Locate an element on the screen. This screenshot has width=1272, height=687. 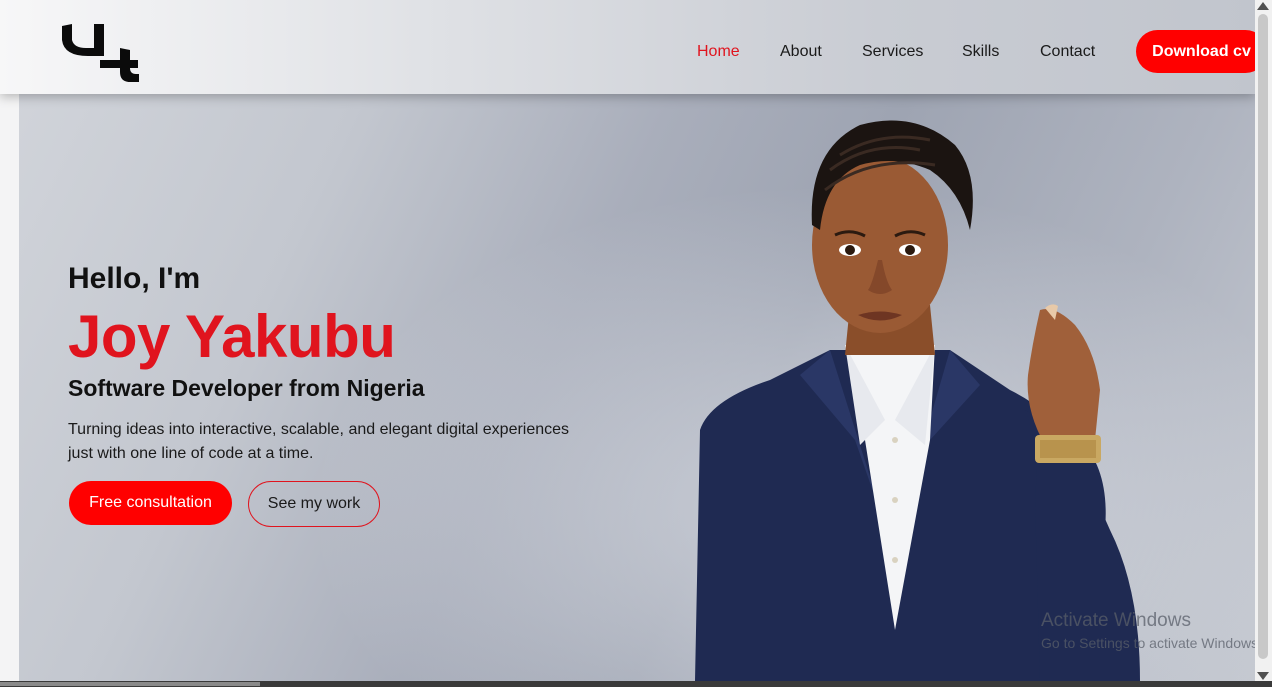
hero-role: Software Developer from Nigeria is located at coordinates (246, 388).